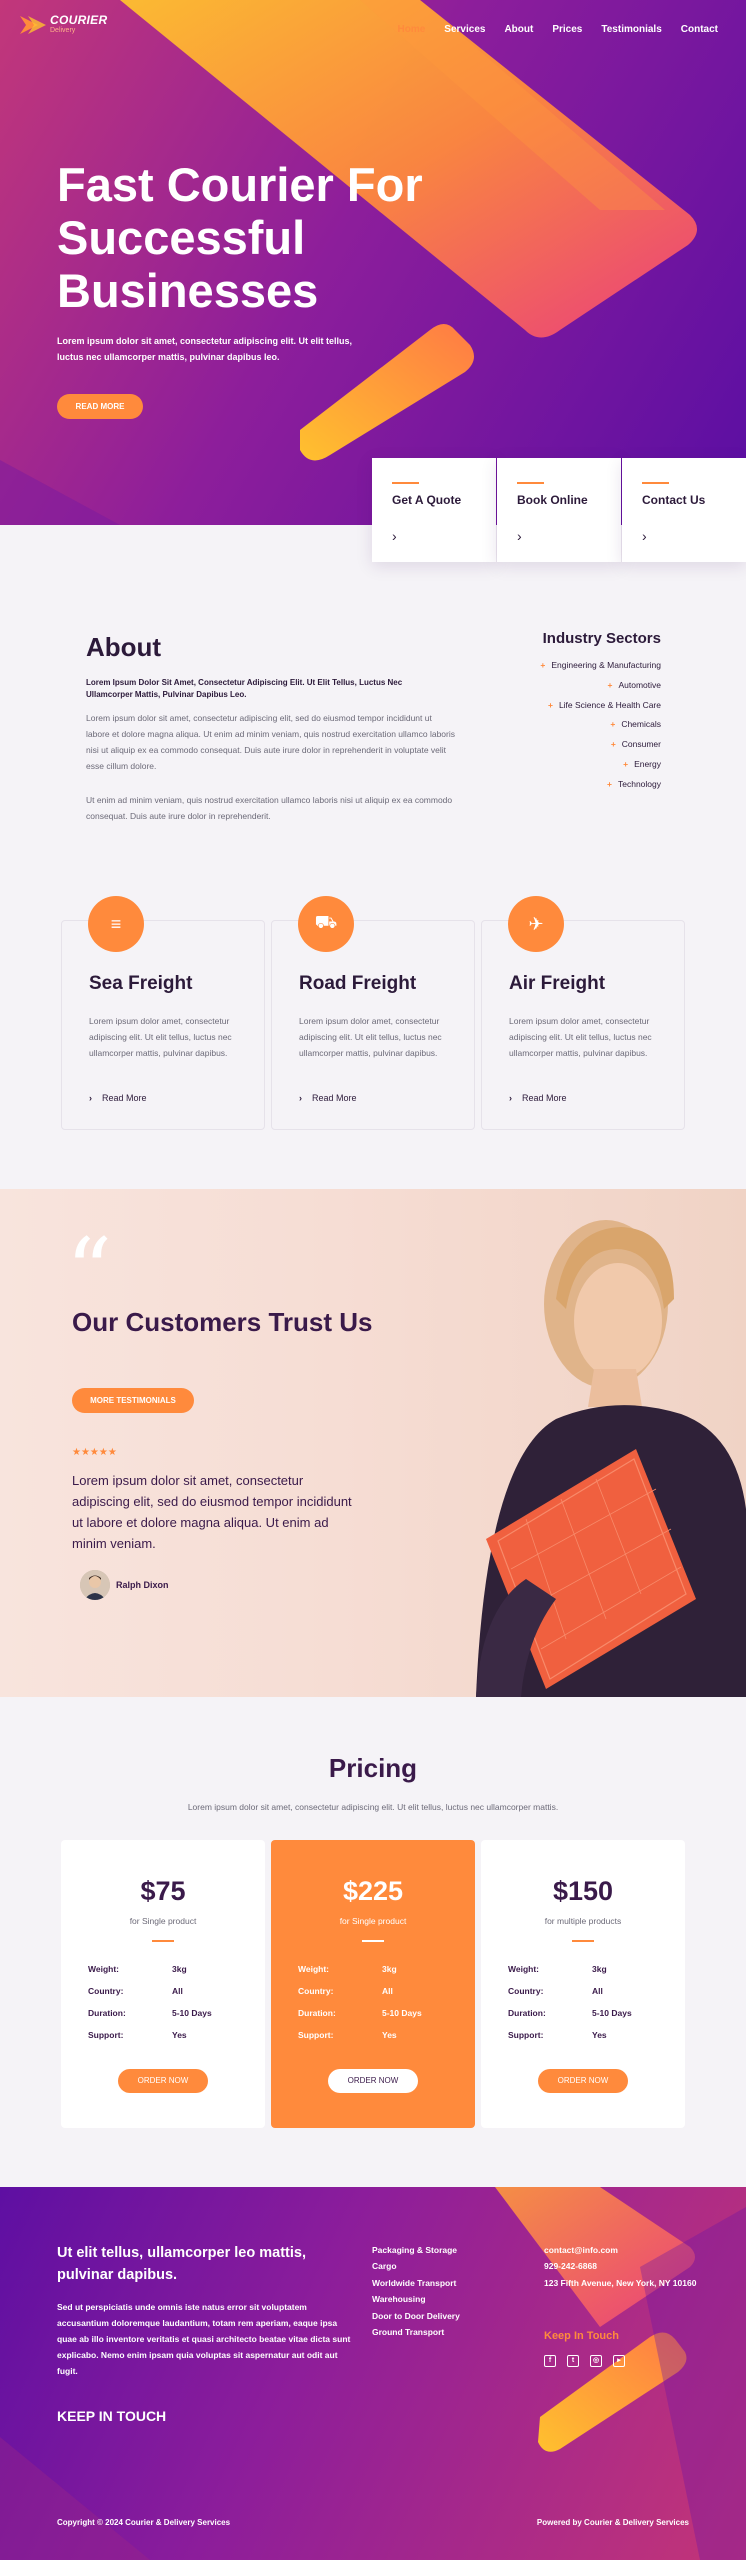  I want to click on powered-by: Powered by Courier & Delivery Services, so click(612, 2522).